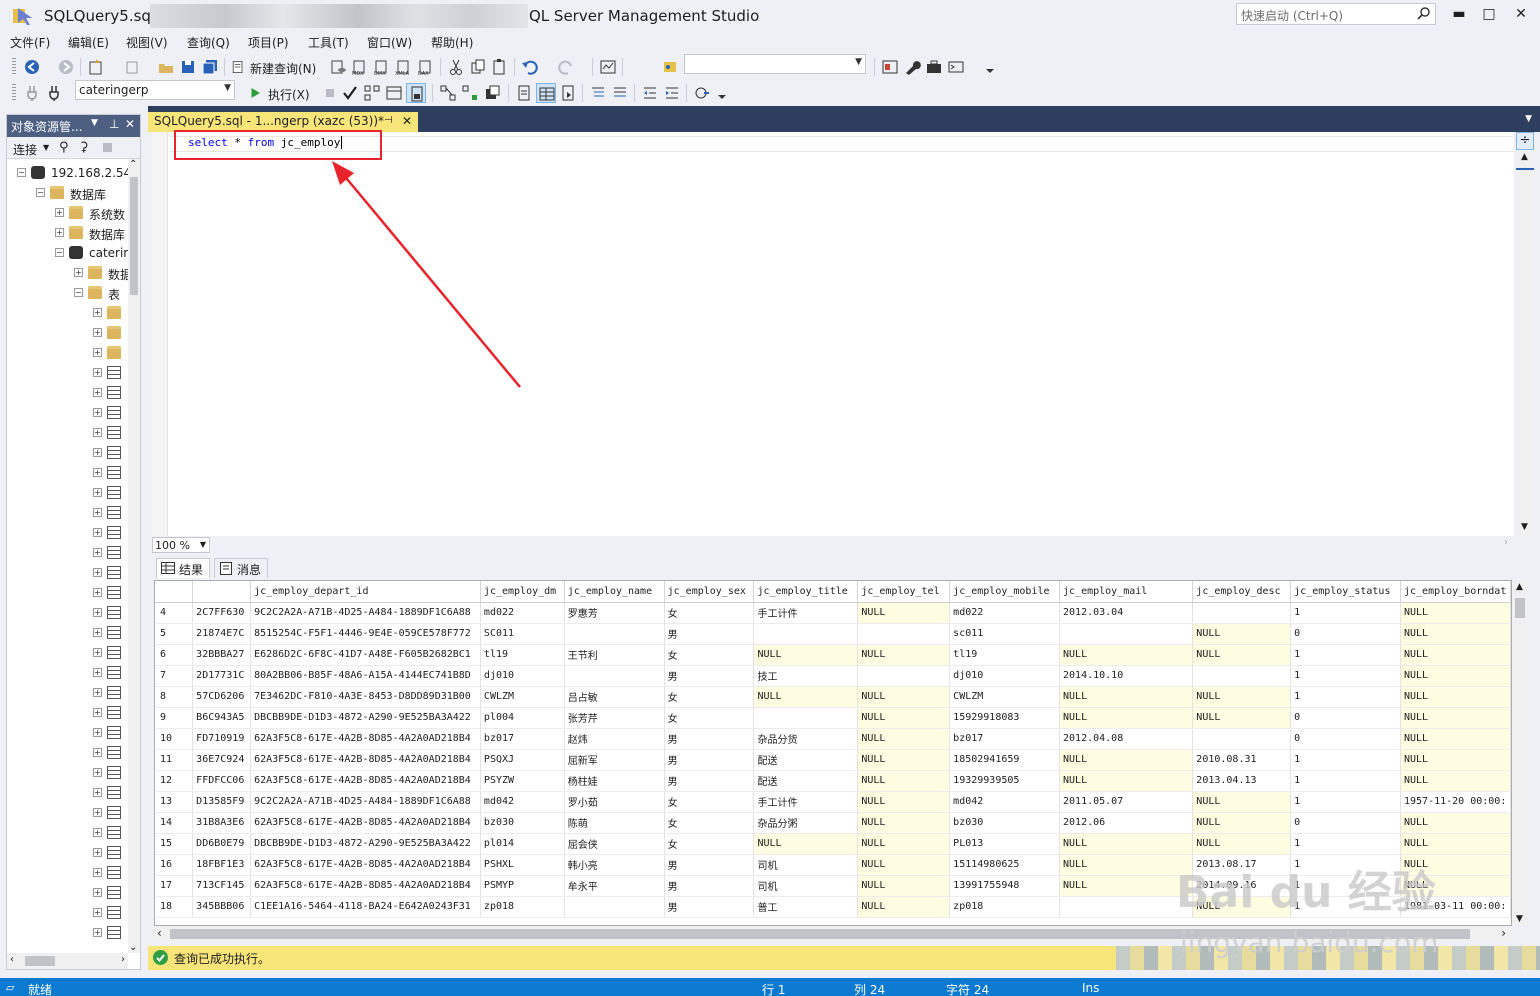 This screenshot has height=996, width=1540. What do you see at coordinates (1005, 655) in the screenshot?
I see `grid-cell: tl19` at bounding box center [1005, 655].